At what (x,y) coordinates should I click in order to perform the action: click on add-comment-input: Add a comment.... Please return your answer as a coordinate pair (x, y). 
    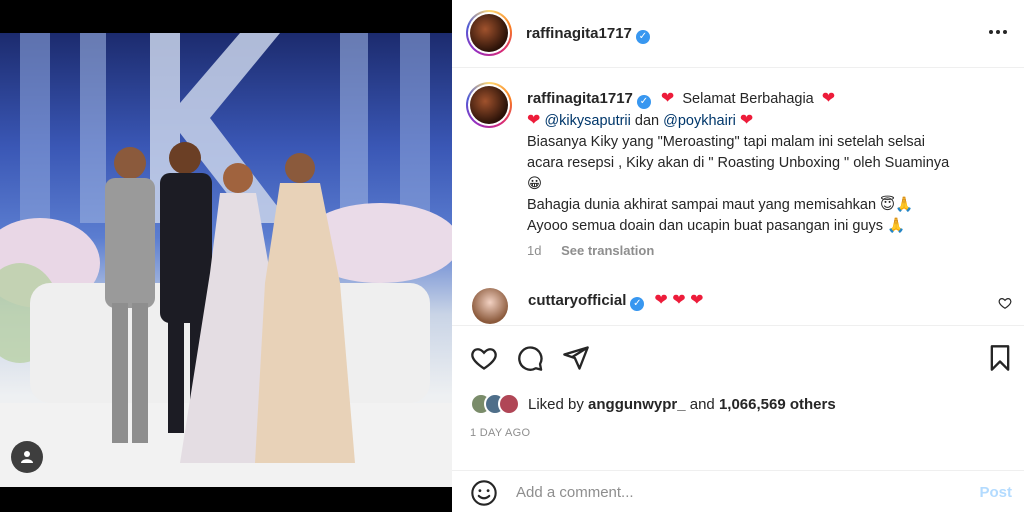
    Looking at the image, I should click on (575, 492).